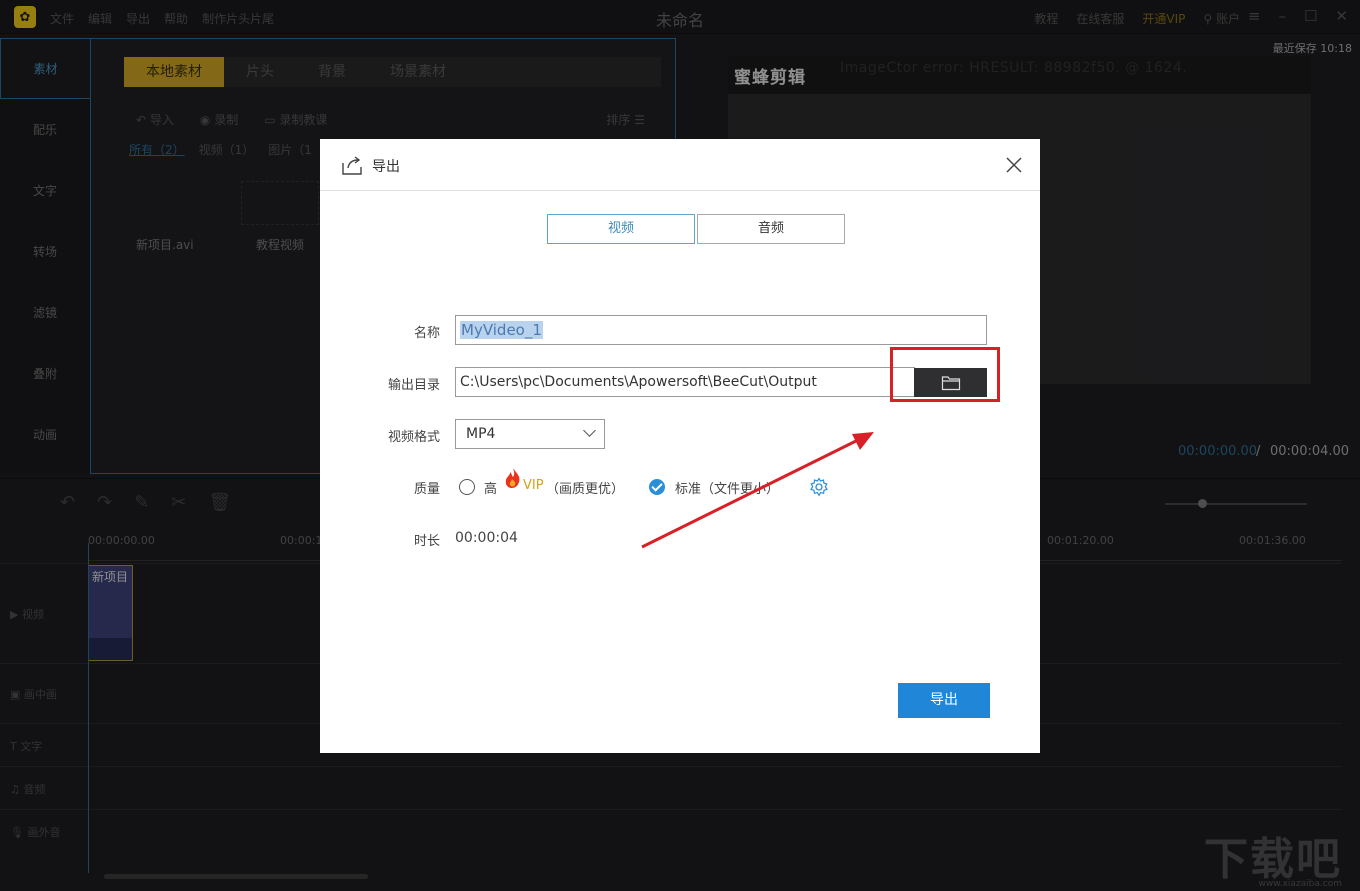  Describe the element at coordinates (501, 330) in the screenshot. I see `name-value: MyVideo_1` at that location.